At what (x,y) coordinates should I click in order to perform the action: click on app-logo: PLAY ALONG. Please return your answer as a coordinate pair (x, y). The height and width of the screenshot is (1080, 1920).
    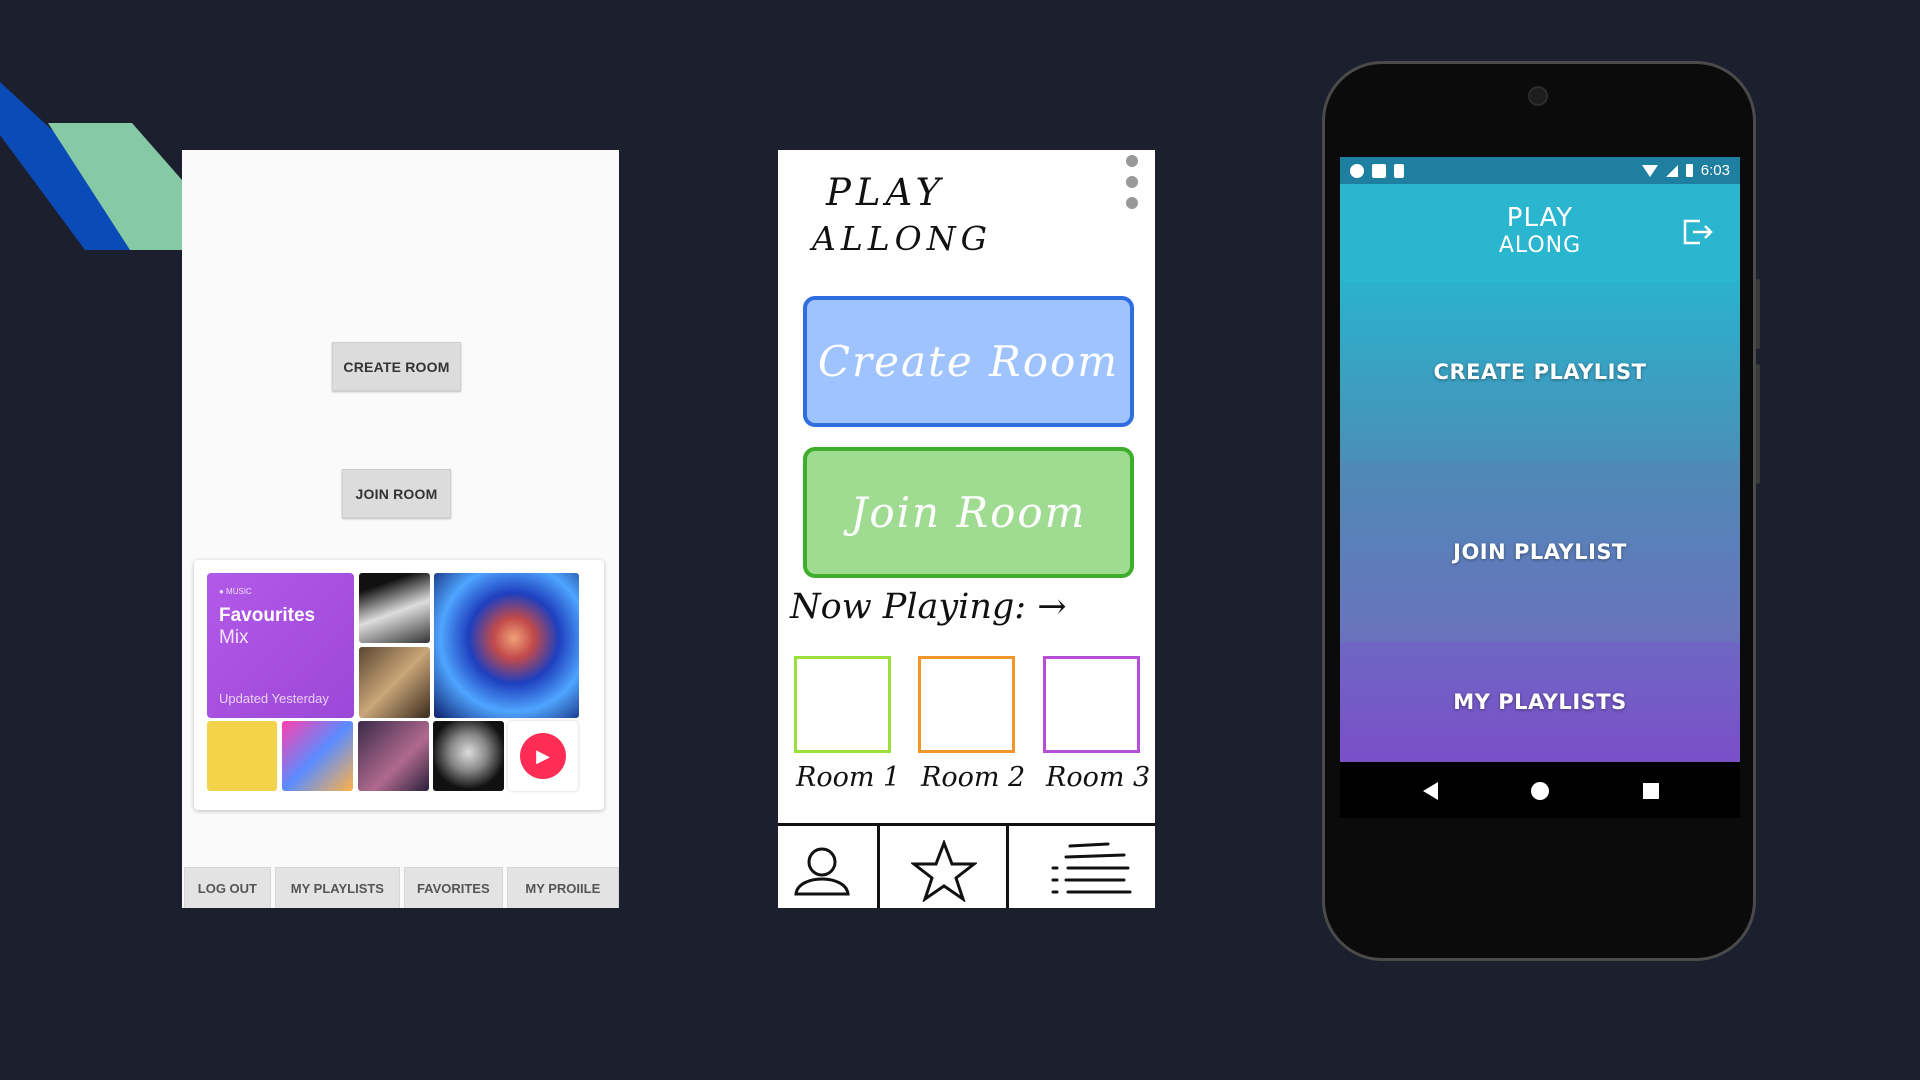
    Looking at the image, I should click on (1540, 232).